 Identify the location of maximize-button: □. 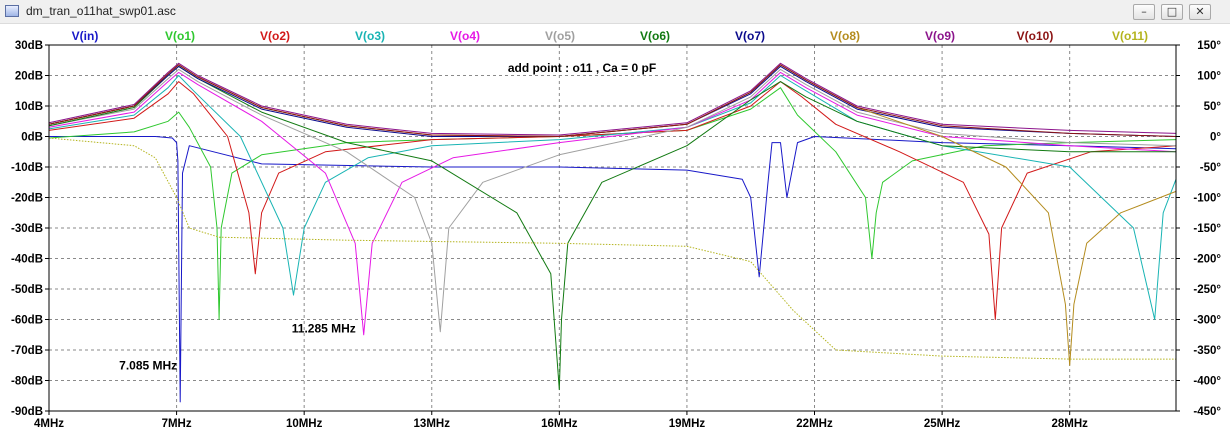
(1172, 12).